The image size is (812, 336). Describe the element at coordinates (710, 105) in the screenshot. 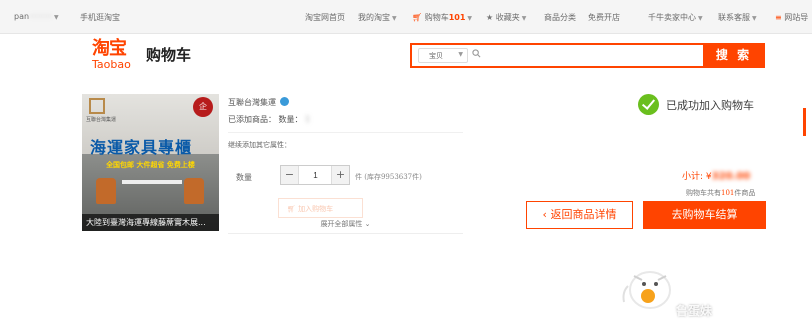

I see `success-text: 已成功加入购物车` at that location.